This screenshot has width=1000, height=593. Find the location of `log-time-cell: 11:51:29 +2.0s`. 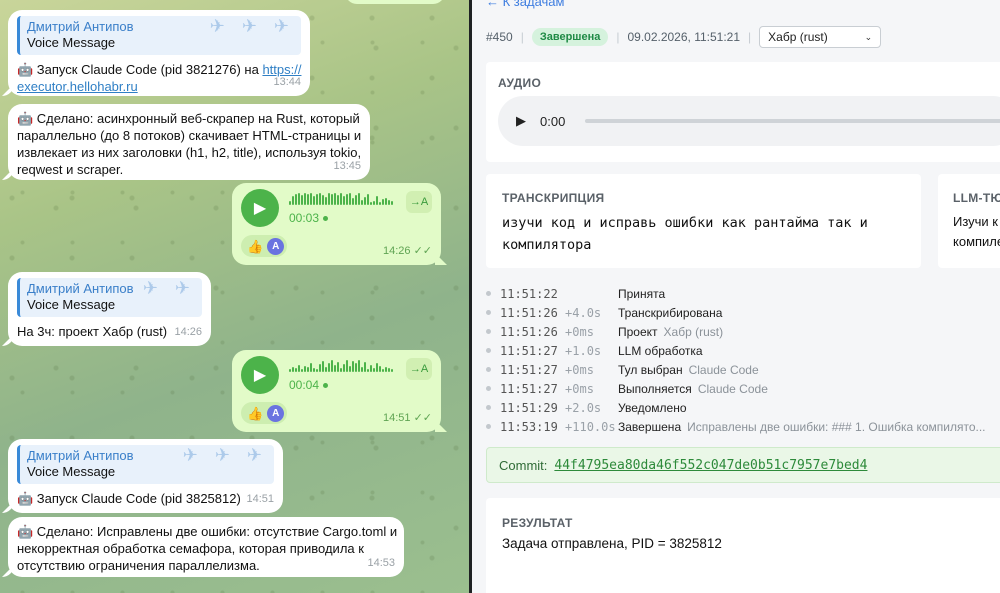

log-time-cell: 11:51:29 +2.0s is located at coordinates (559, 408).